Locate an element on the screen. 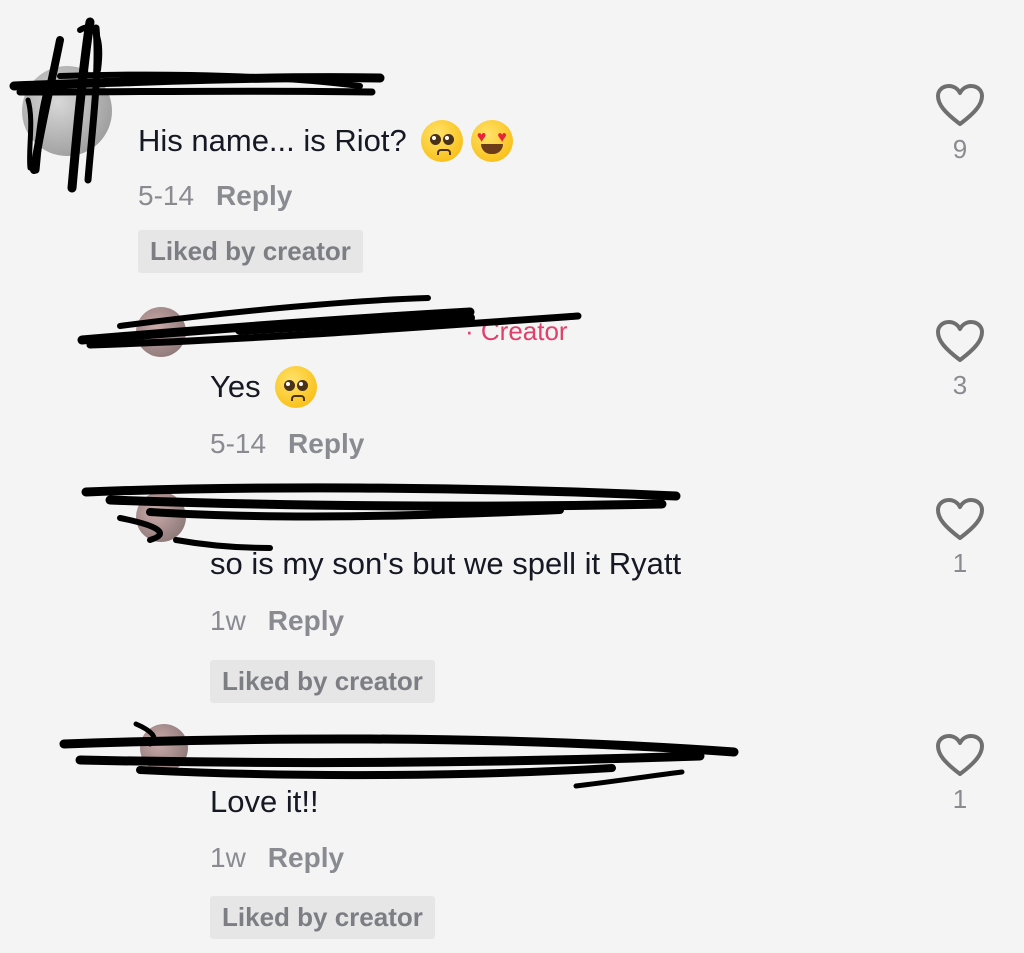 The width and height of the screenshot is (1024, 953). like-count: 9 is located at coordinates (960, 149).